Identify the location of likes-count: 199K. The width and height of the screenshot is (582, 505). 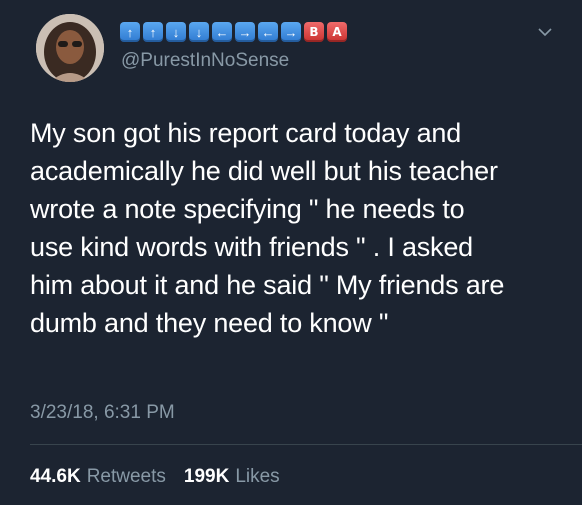
(206, 477).